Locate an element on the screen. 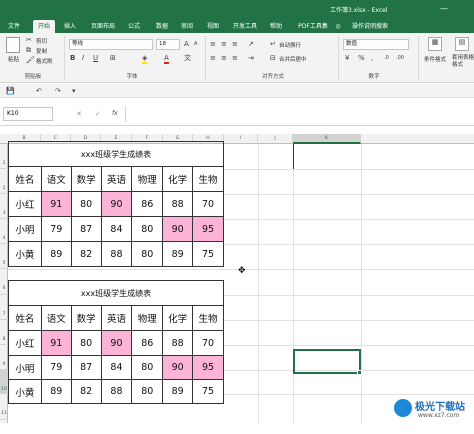  row-header-3: 3 is located at coordinates (4, 206).